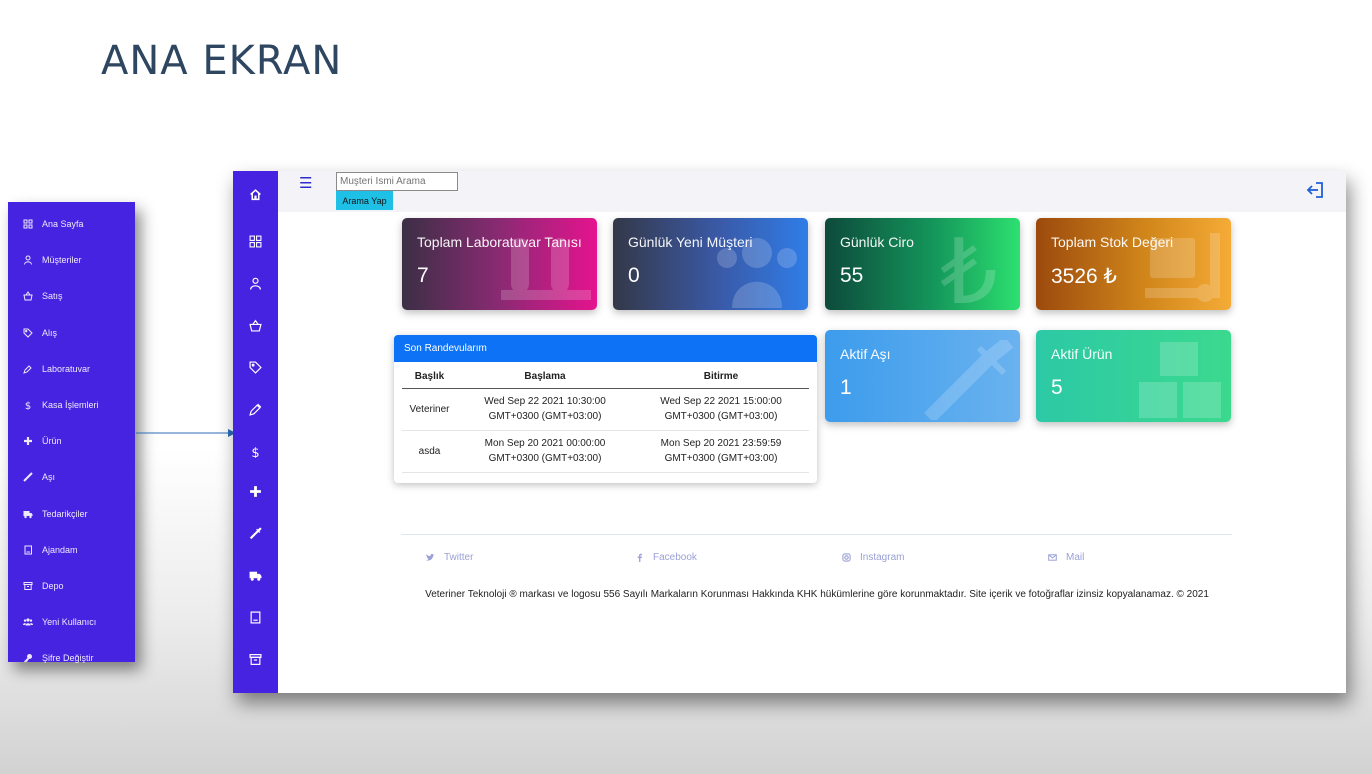  What do you see at coordinates (812, 191) in the screenshot?
I see `topbar: ☰ Arama Yap` at bounding box center [812, 191].